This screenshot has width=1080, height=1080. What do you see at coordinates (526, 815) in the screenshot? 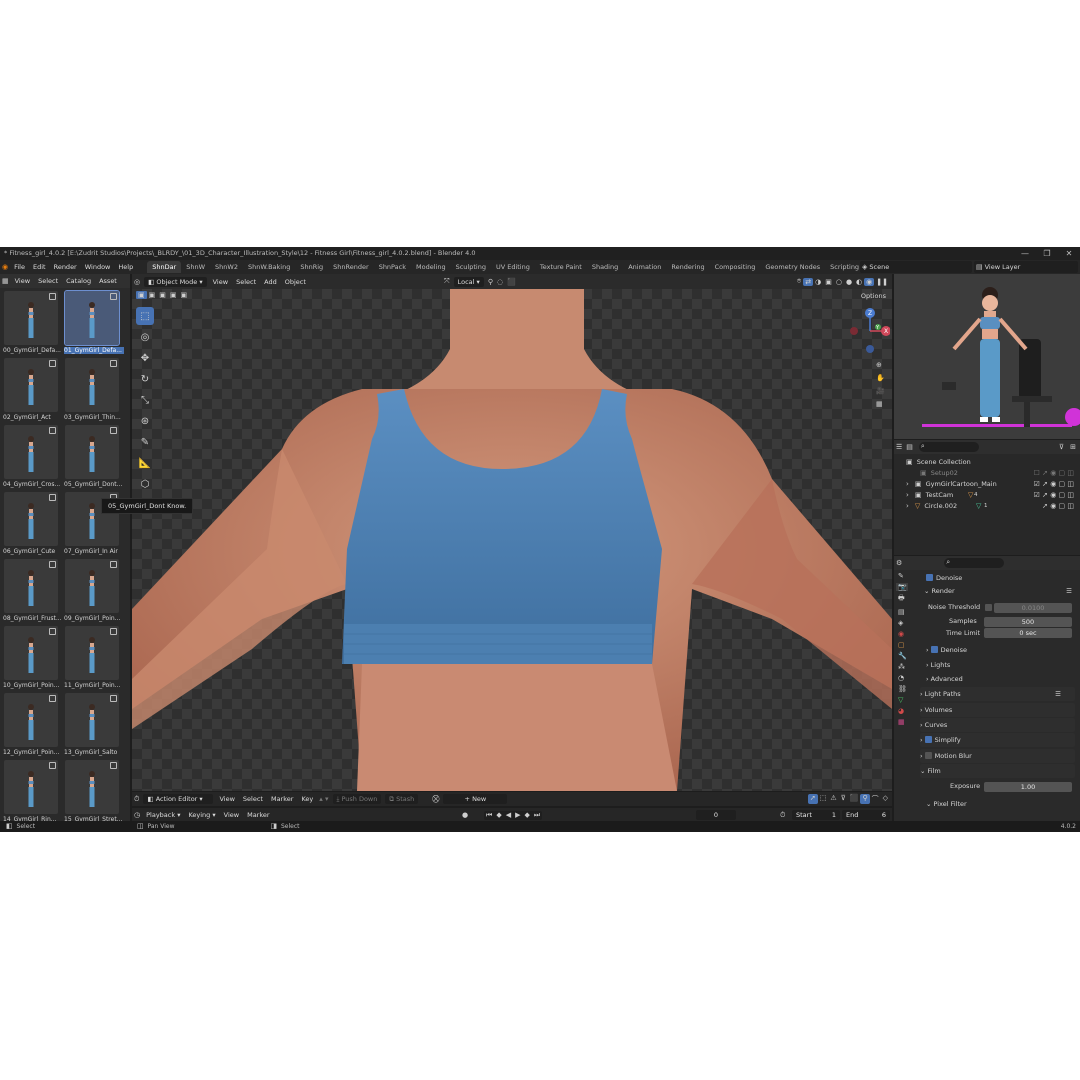
I see `next-keyframe-icon: ◆` at bounding box center [526, 815].